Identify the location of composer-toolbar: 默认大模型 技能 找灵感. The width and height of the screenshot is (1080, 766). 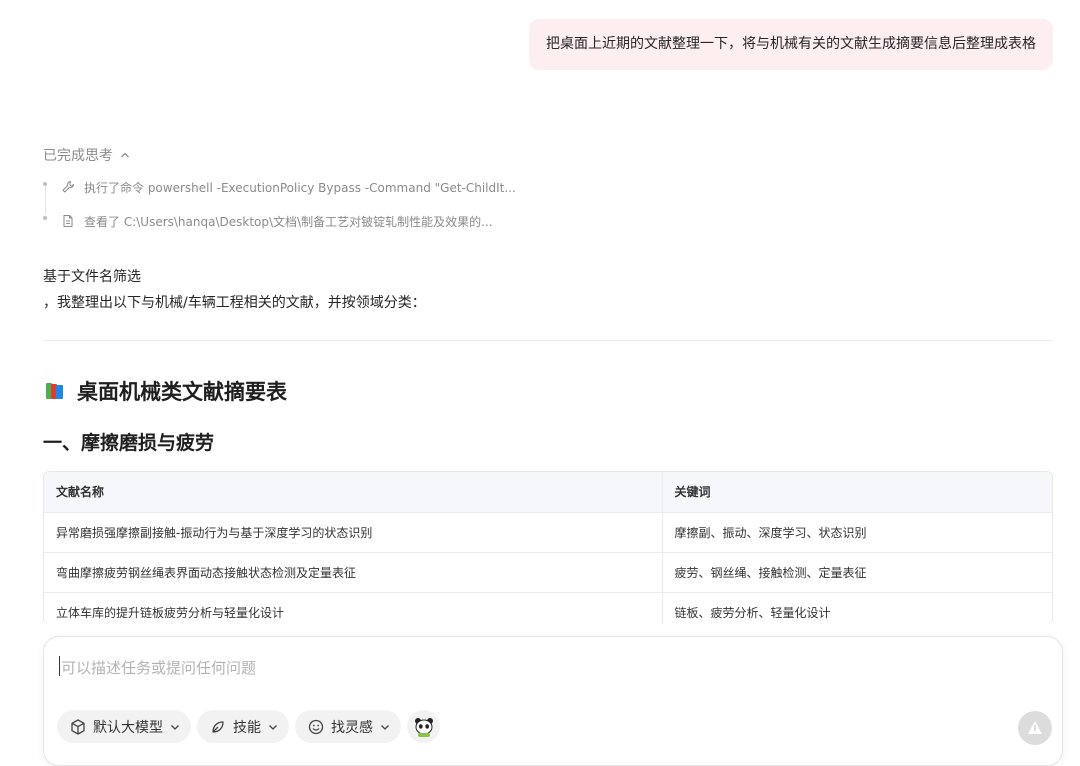
(248, 726).